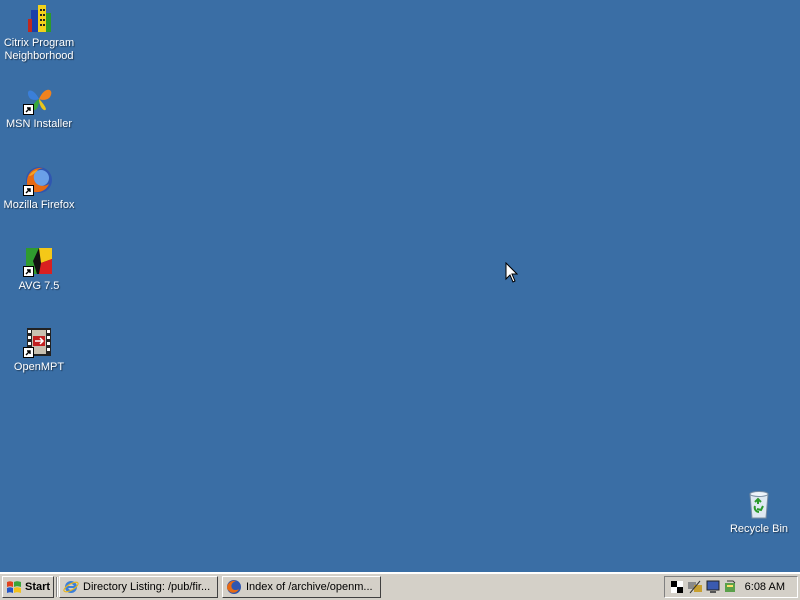 The height and width of the screenshot is (600, 800). I want to click on desktop-icon-label: Citrix Program Neighborhood, so click(39, 50).